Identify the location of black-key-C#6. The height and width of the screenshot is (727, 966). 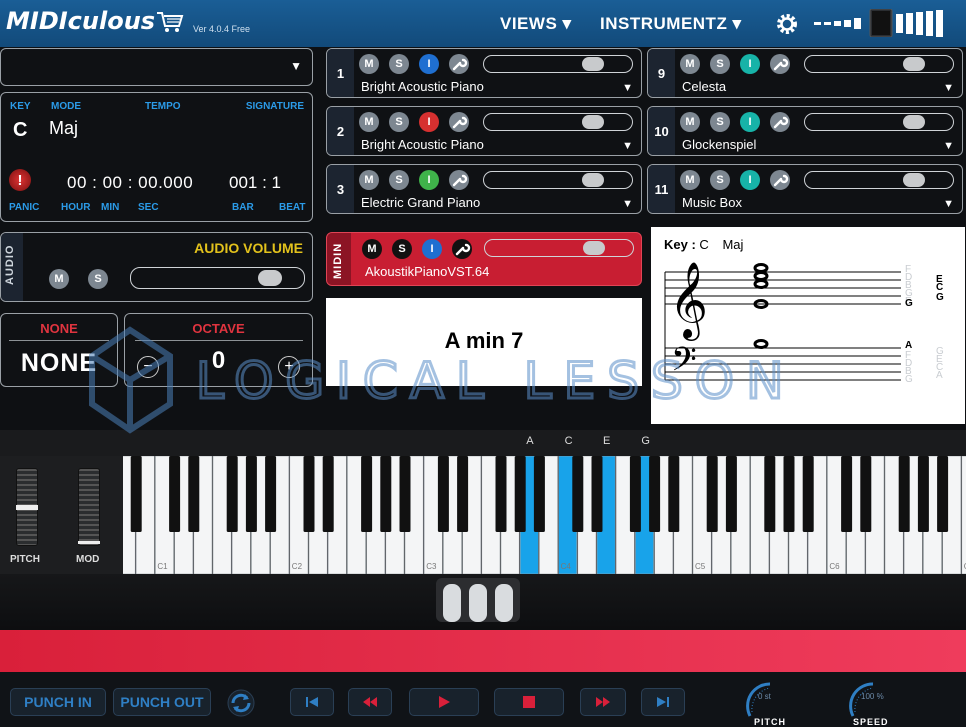
(847, 494).